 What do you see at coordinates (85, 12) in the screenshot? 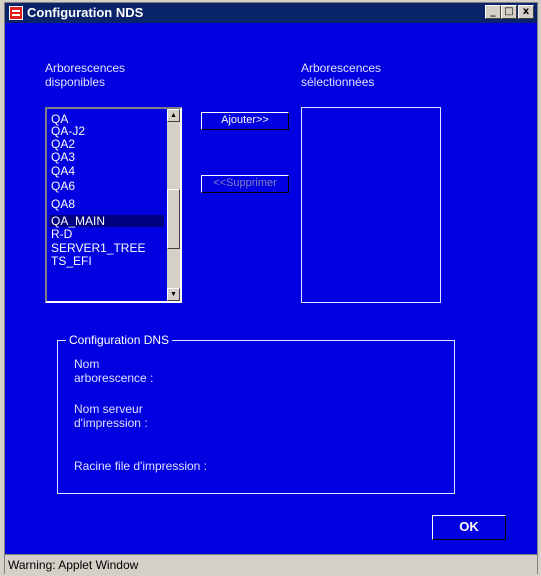
I see `window-title: Configuration NDS` at bounding box center [85, 12].